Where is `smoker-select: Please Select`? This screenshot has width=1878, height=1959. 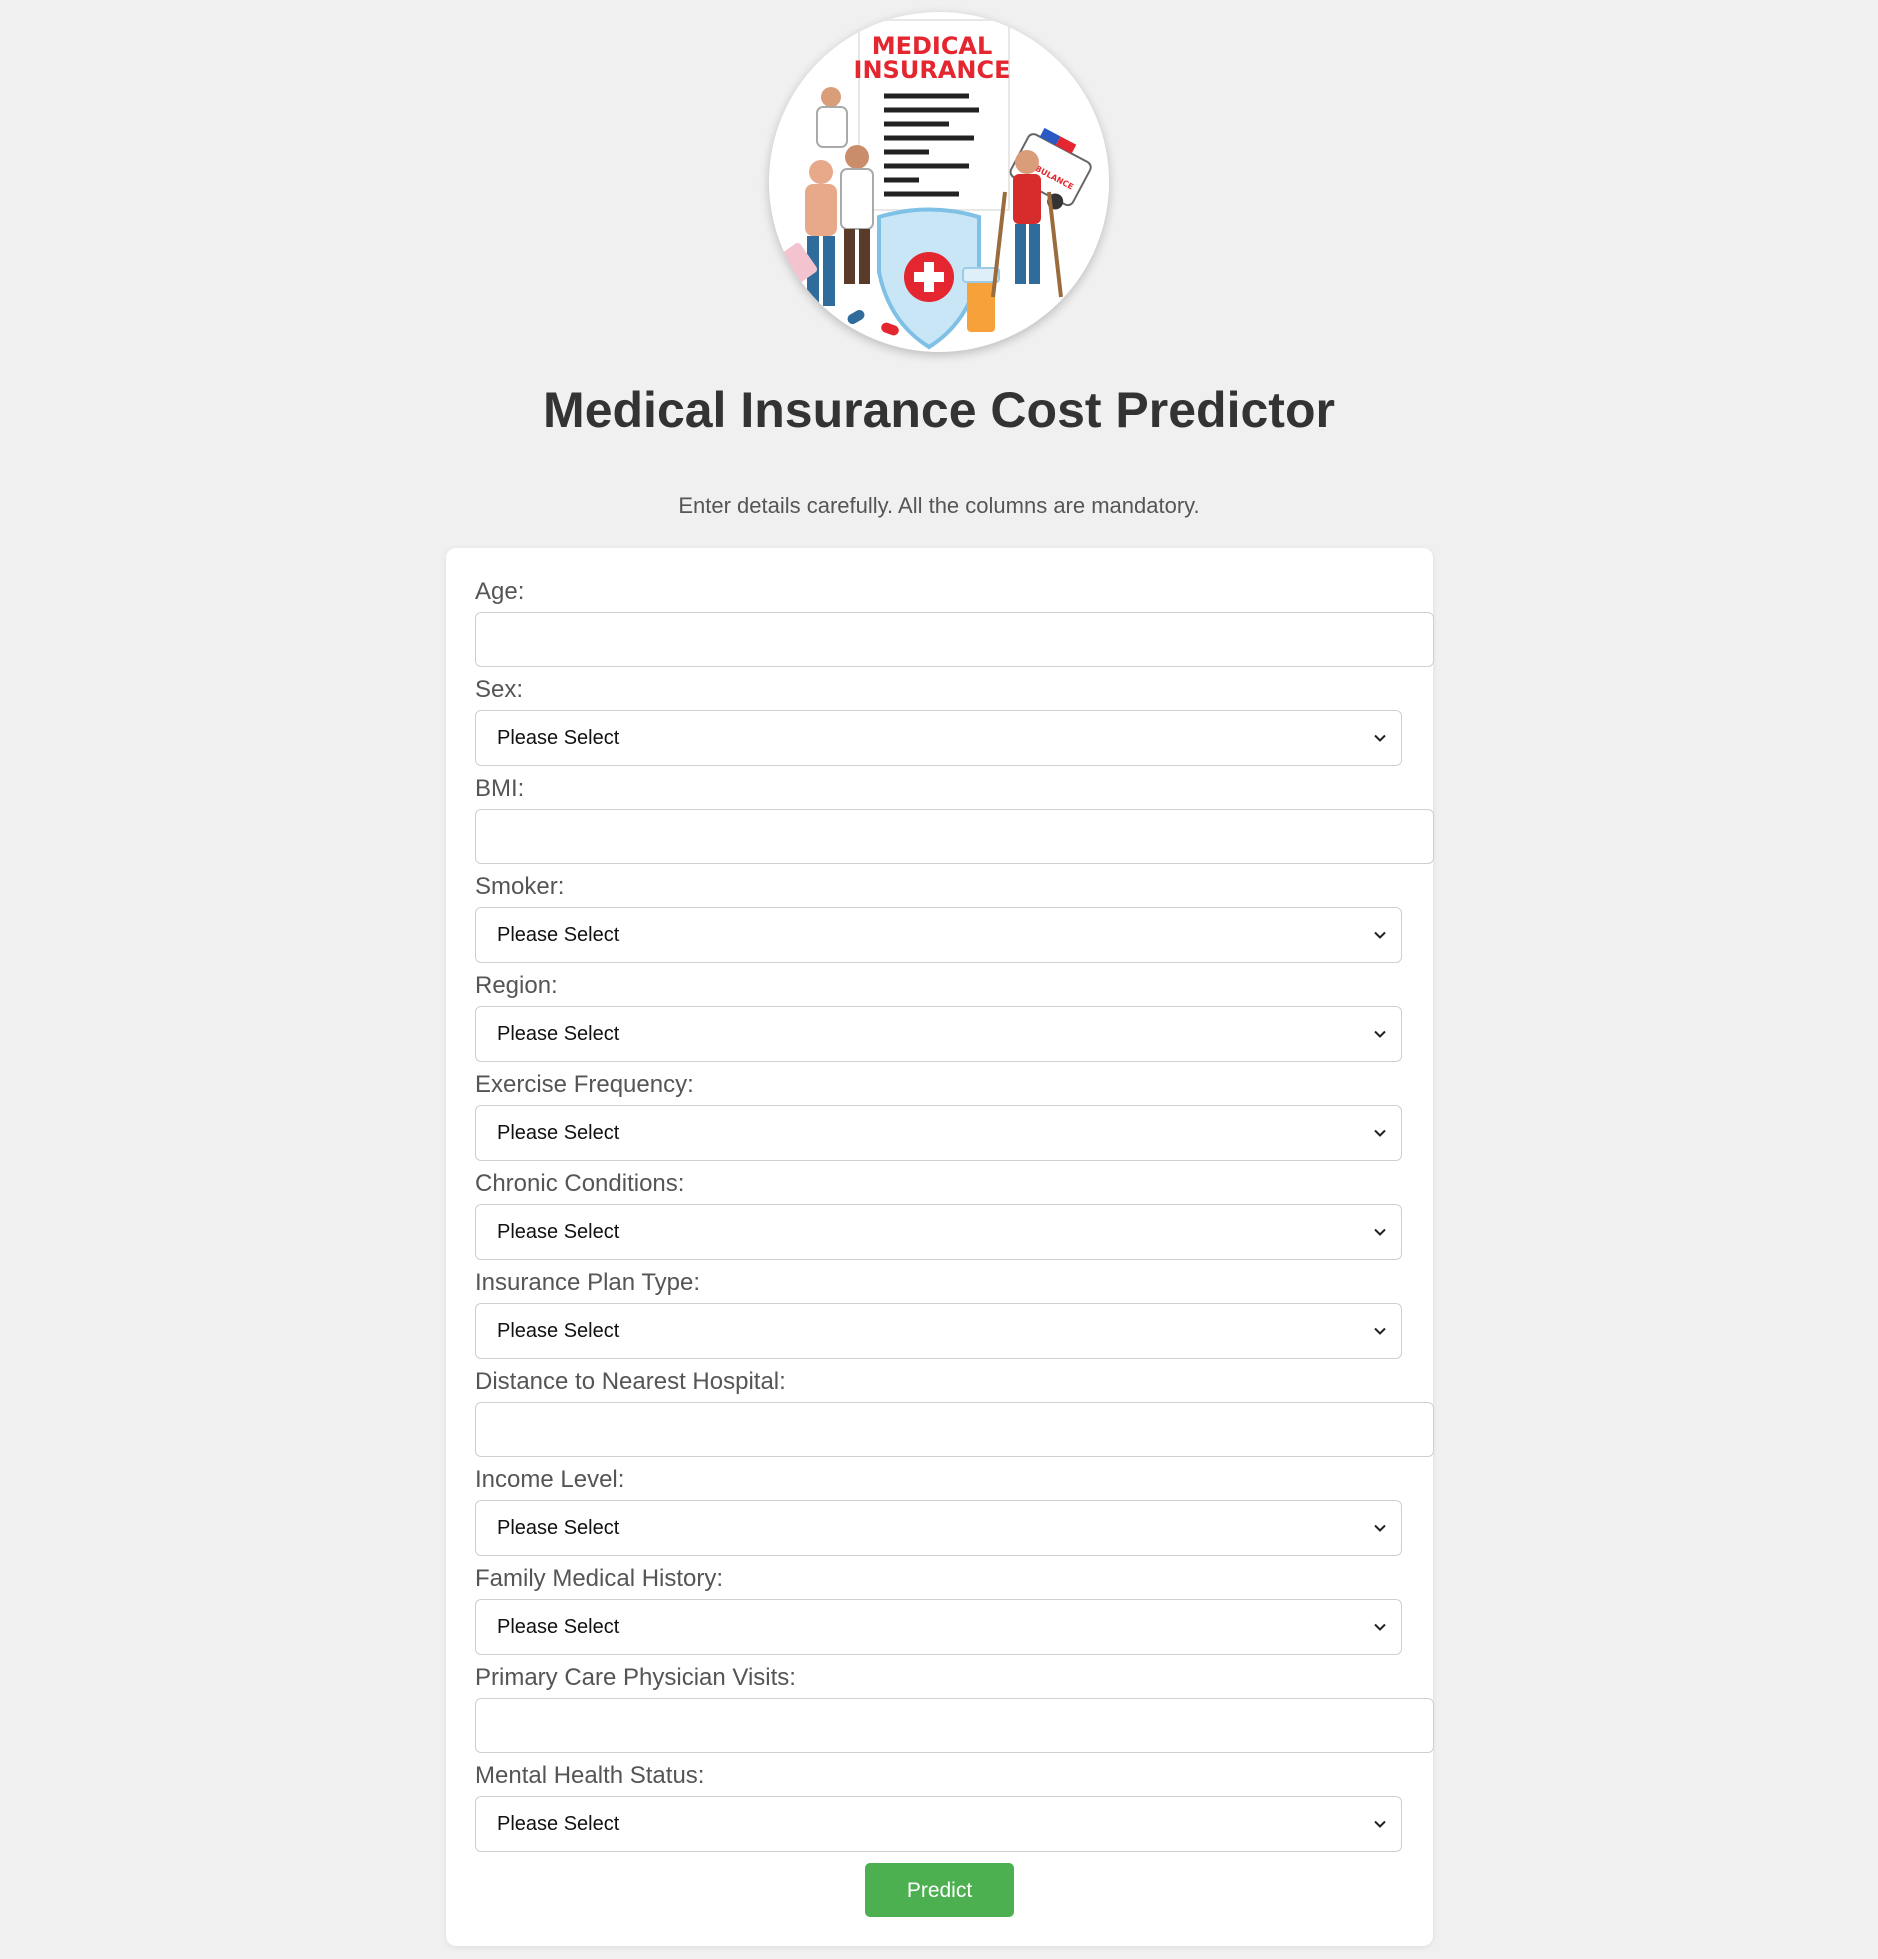
smoker-select: Please Select is located at coordinates (938, 935).